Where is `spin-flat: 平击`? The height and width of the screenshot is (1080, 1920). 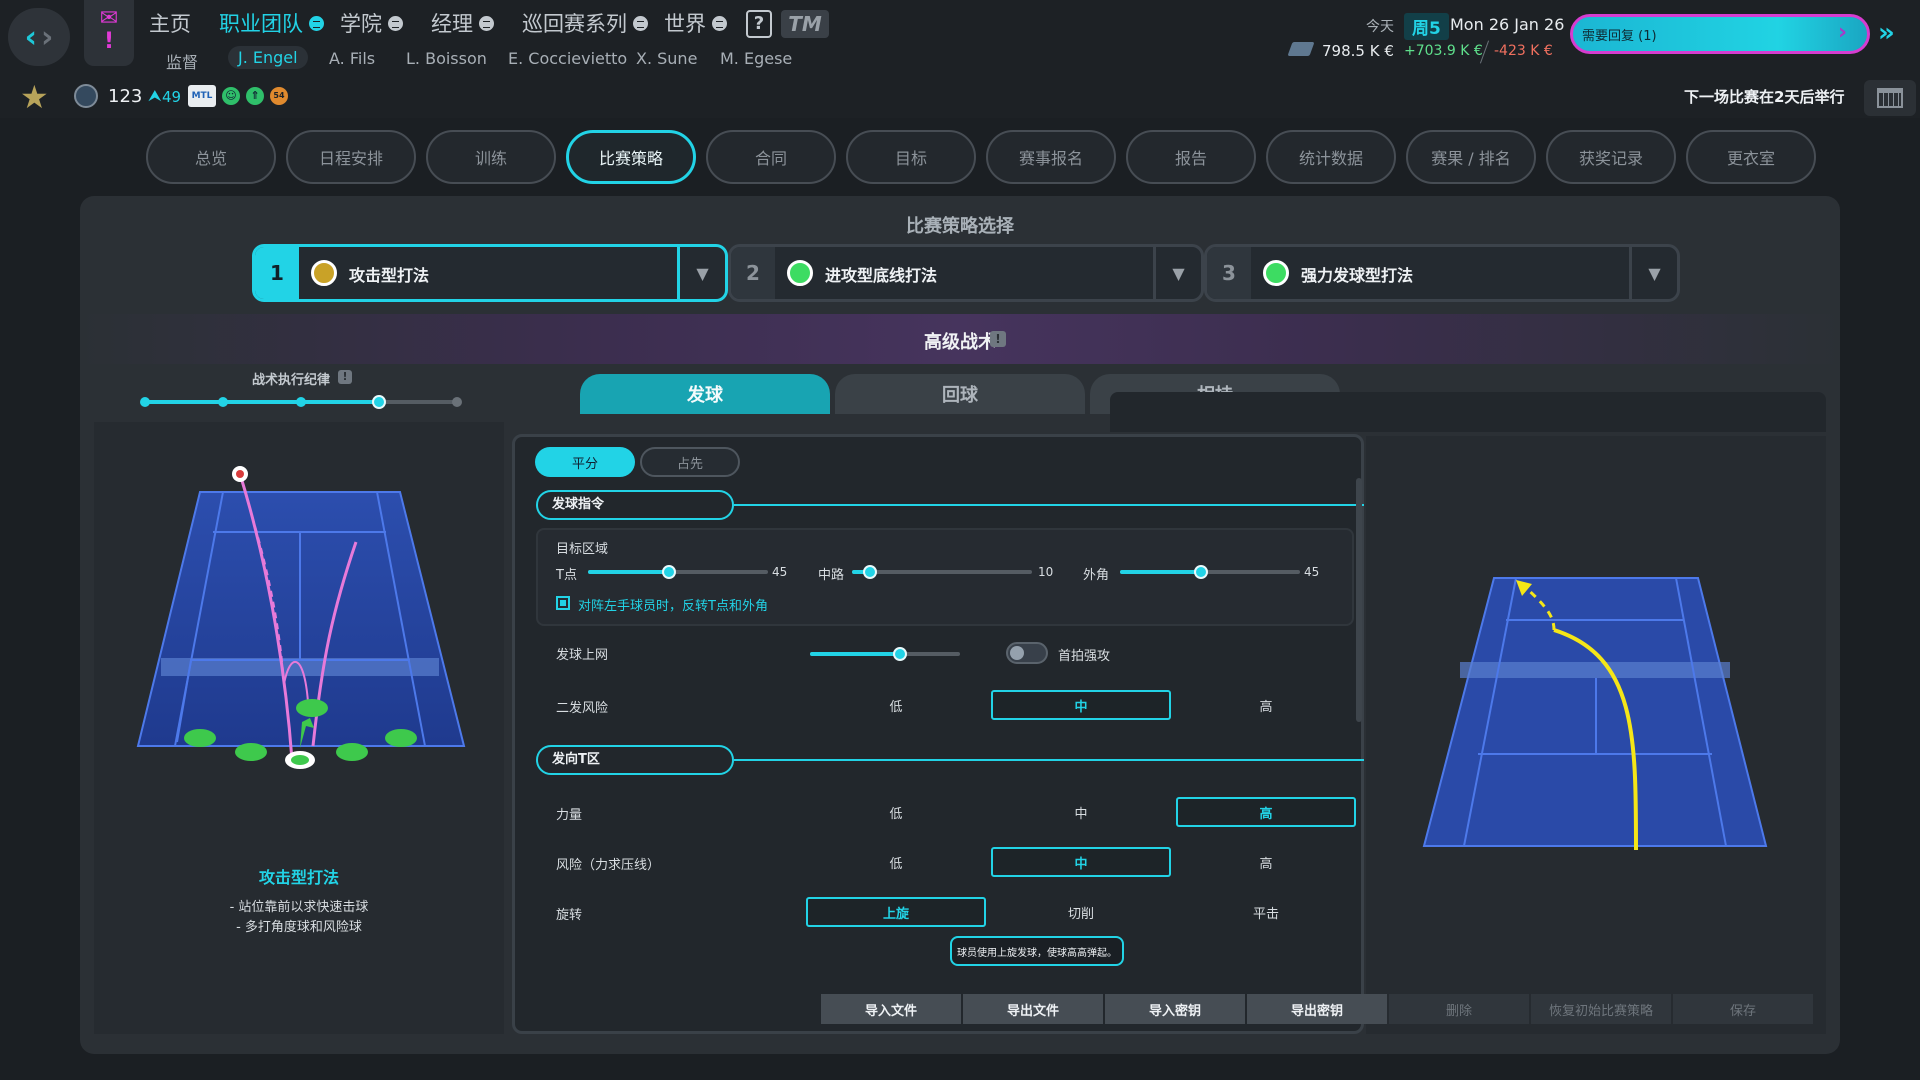
spin-flat: 平击 is located at coordinates (1266, 912).